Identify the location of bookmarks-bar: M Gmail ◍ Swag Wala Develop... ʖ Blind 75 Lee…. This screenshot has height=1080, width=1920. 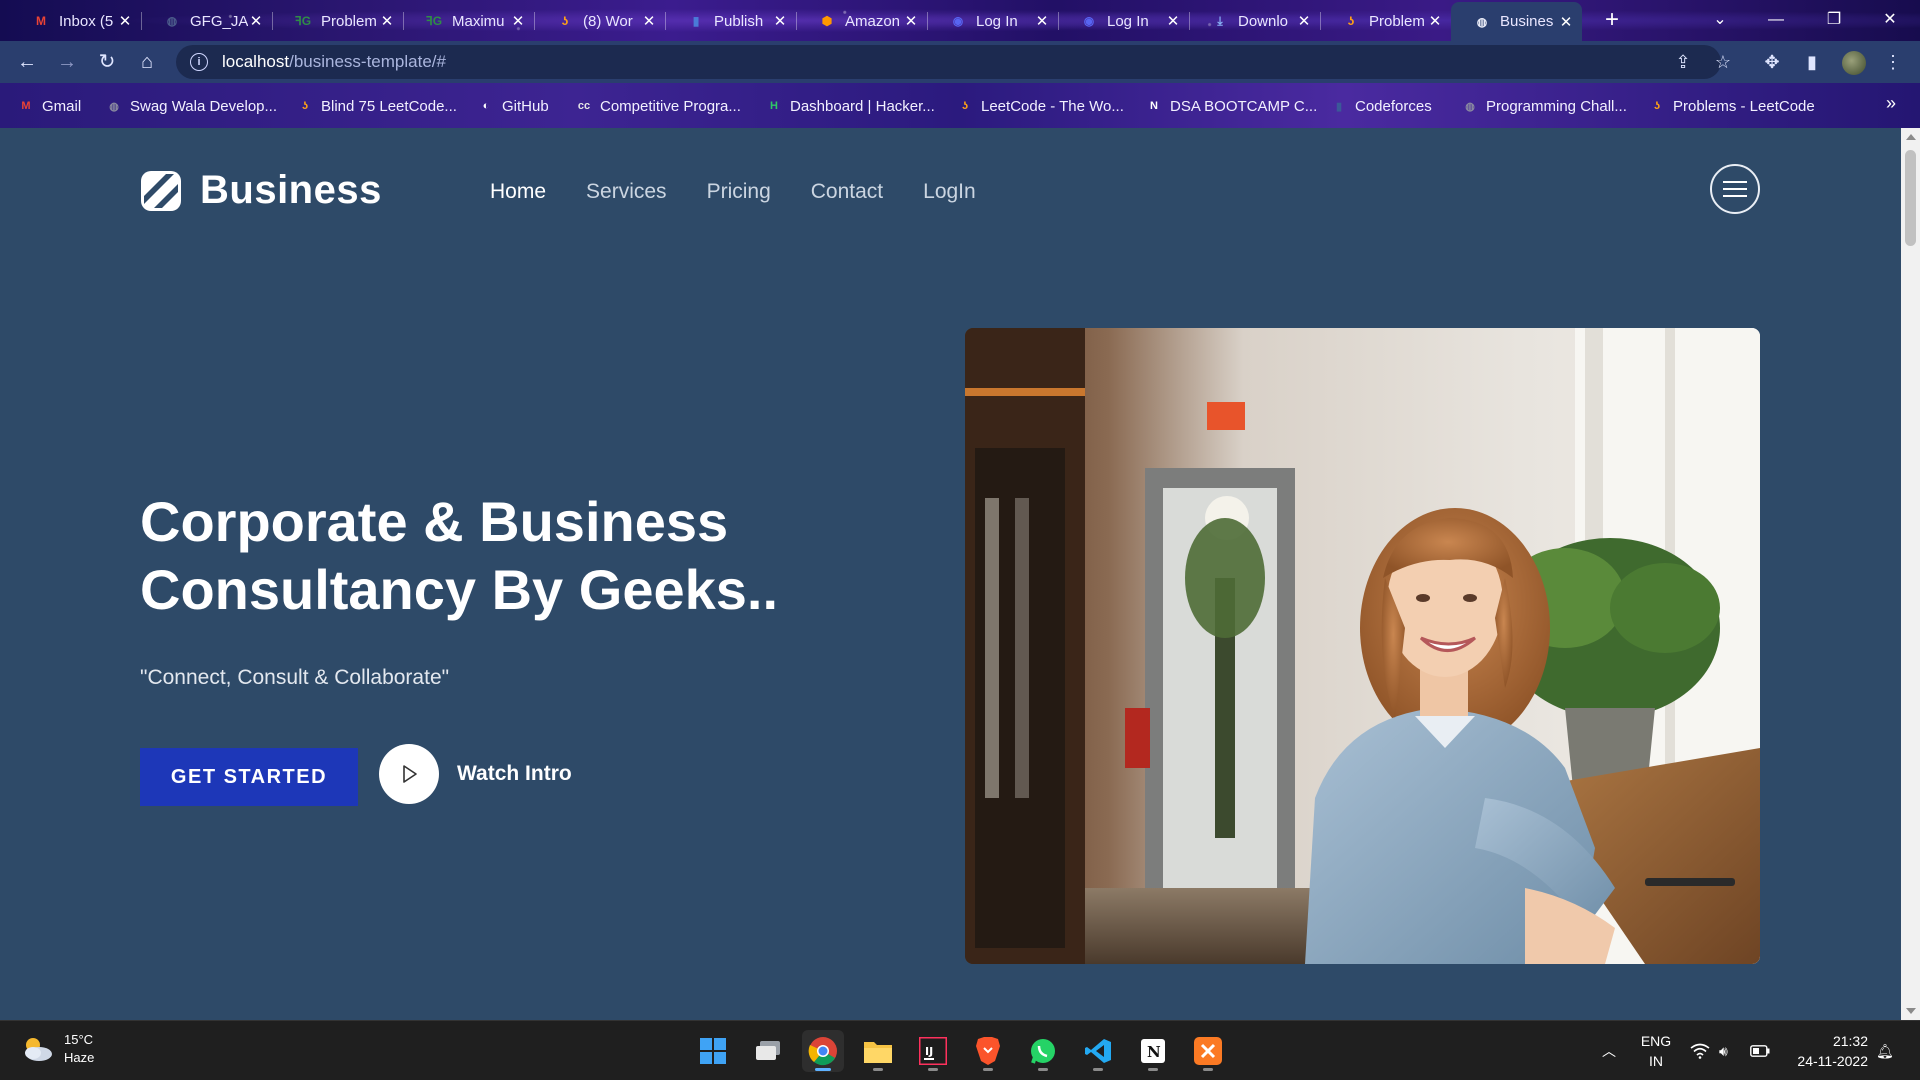
(960, 105).